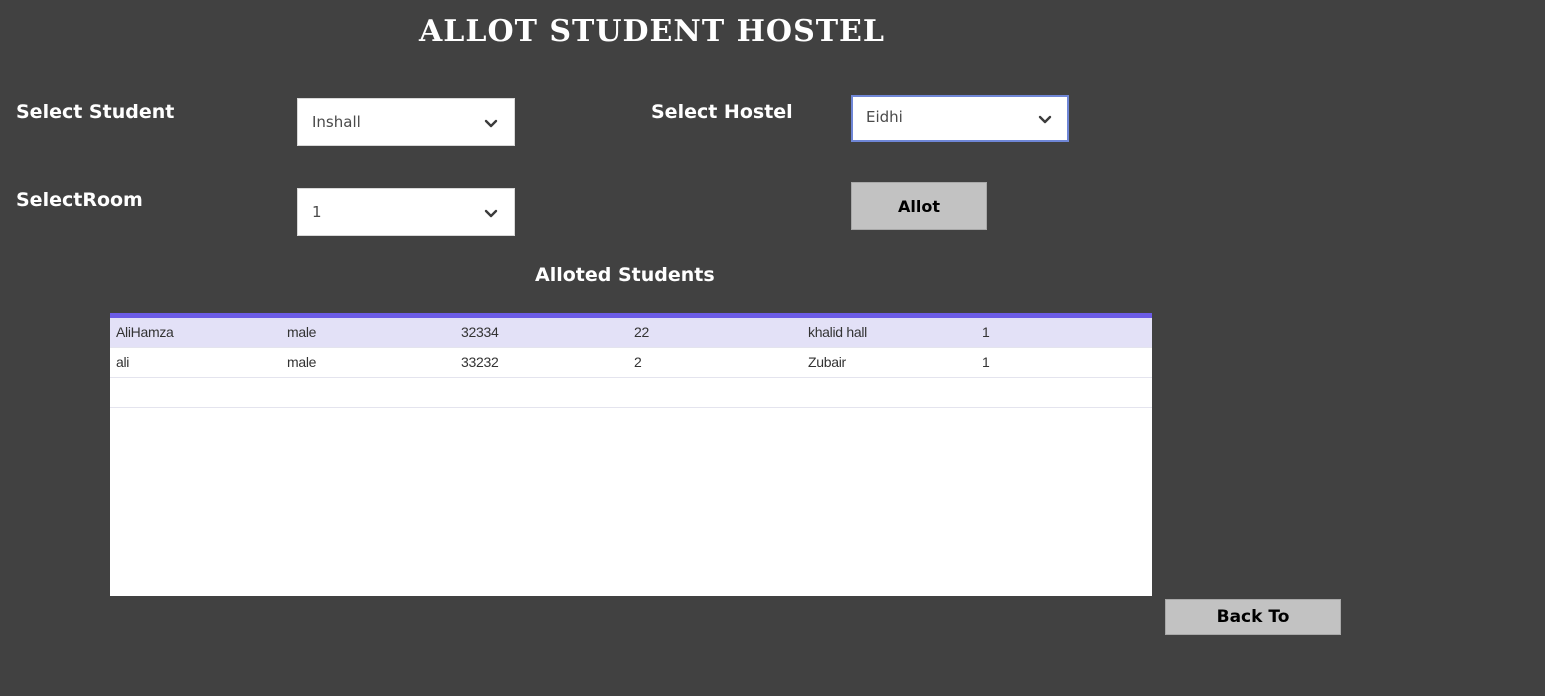 The height and width of the screenshot is (696, 1545). What do you see at coordinates (317, 212) in the screenshot?
I see `select-room-value: 1` at bounding box center [317, 212].